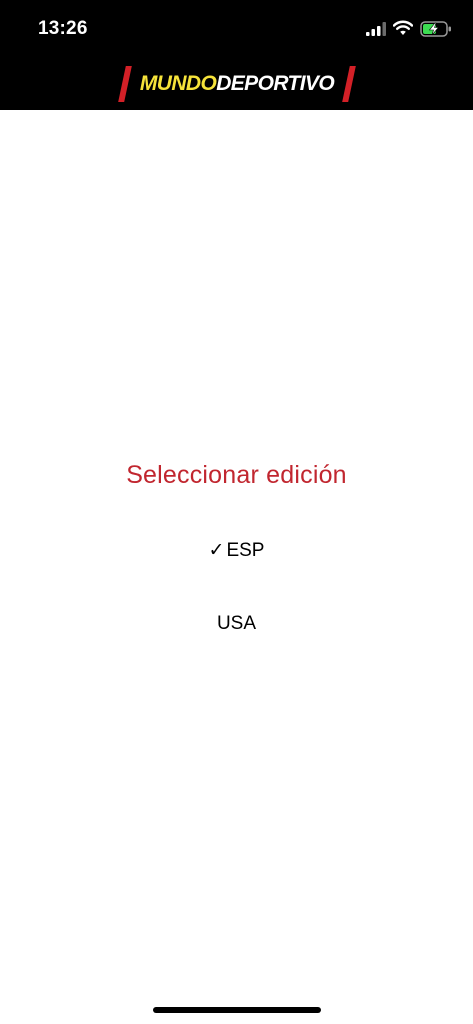 This screenshot has width=473, height=1024. What do you see at coordinates (63, 28) in the screenshot?
I see `status-time: 13:26` at bounding box center [63, 28].